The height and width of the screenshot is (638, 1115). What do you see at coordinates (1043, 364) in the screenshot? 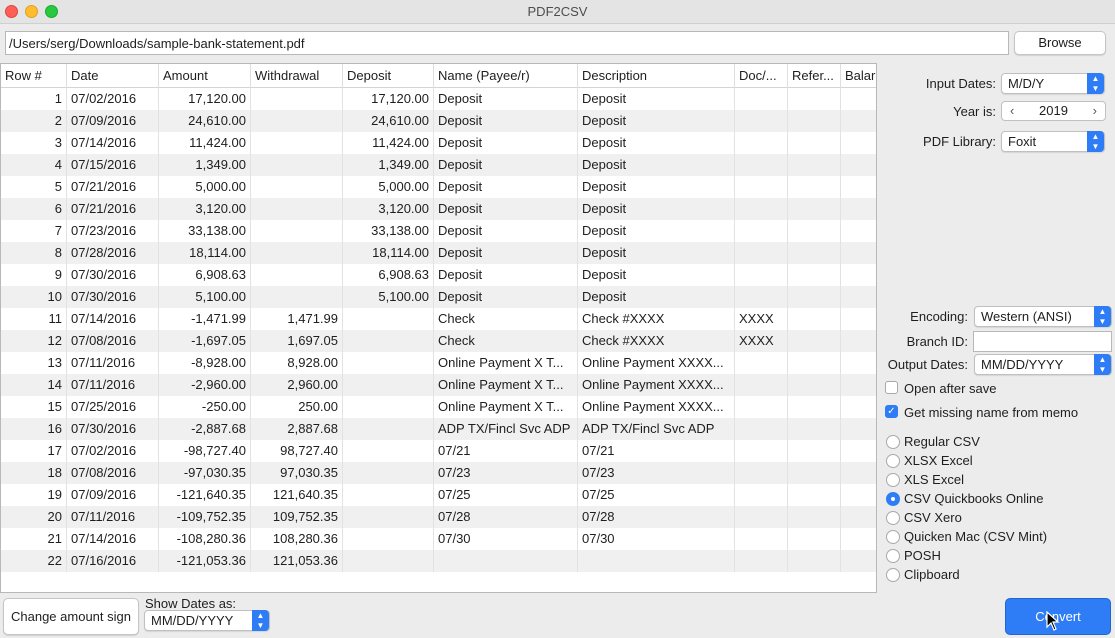
I see `output-dates-select: MM/DD/YYYY ▲ ▼` at bounding box center [1043, 364].